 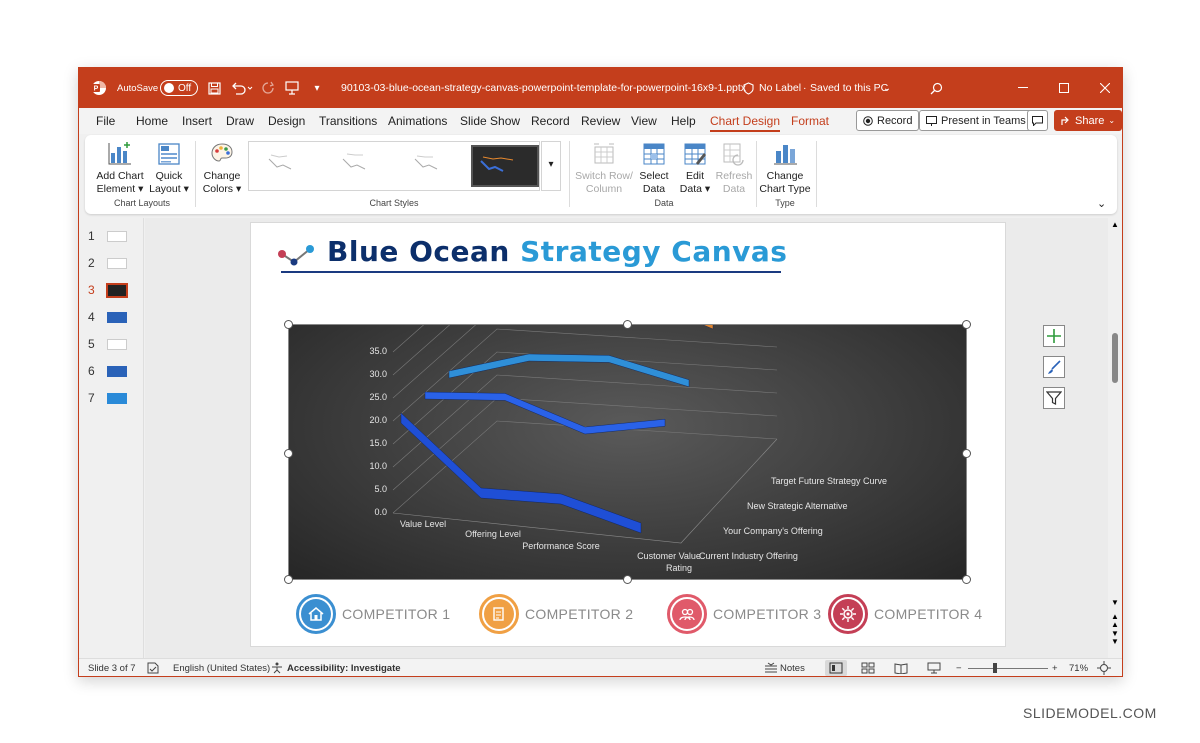 What do you see at coordinates (644, 121) in the screenshot?
I see `tab-view: View` at bounding box center [644, 121].